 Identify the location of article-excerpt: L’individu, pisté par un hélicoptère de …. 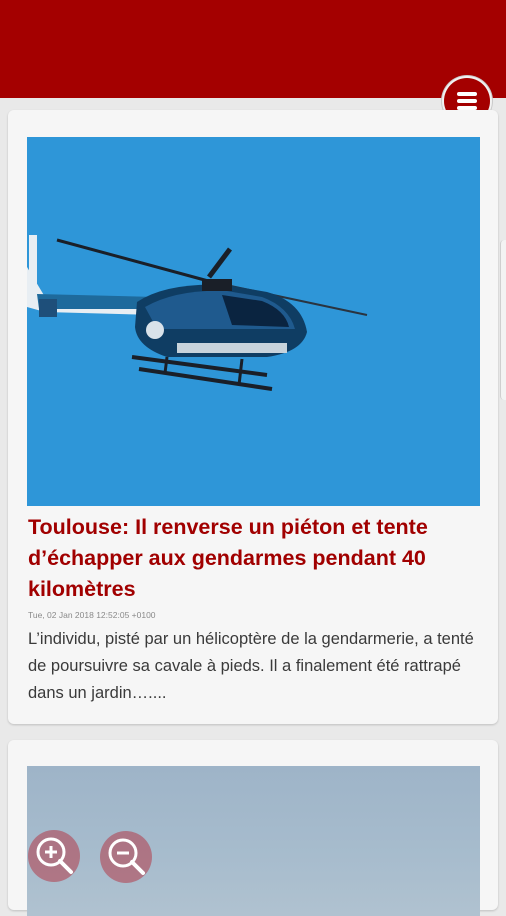
(251, 666).